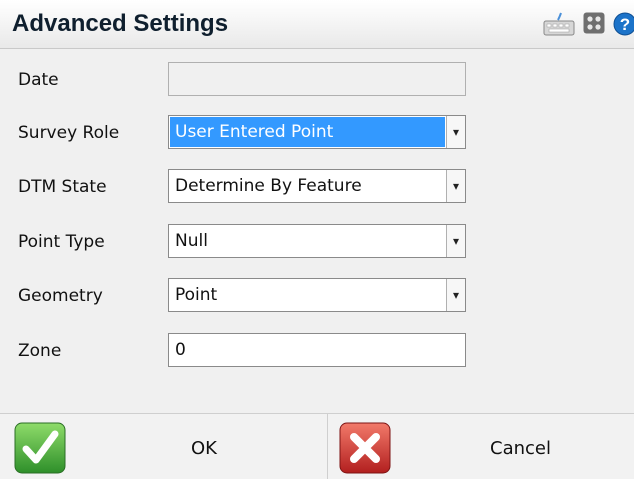  I want to click on checkmark-icon, so click(40, 448).